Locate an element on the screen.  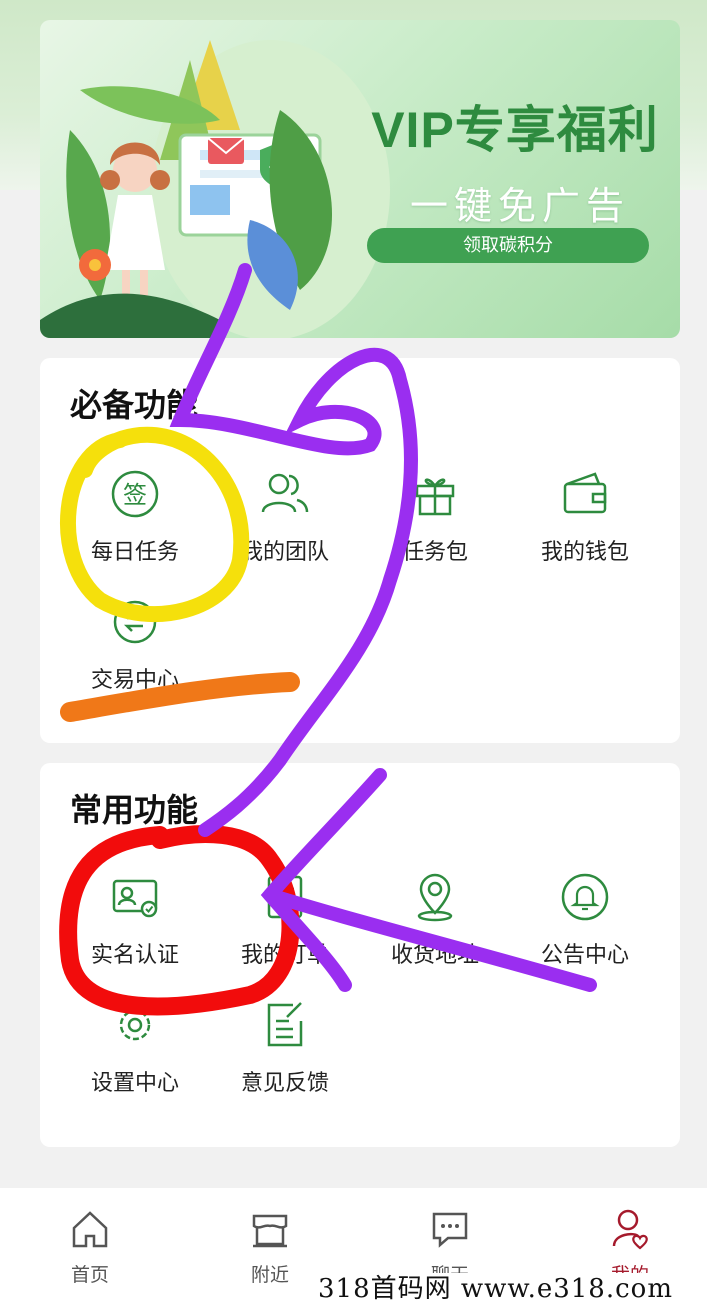
svg-text: 签 is located at coordinates (135, 495).